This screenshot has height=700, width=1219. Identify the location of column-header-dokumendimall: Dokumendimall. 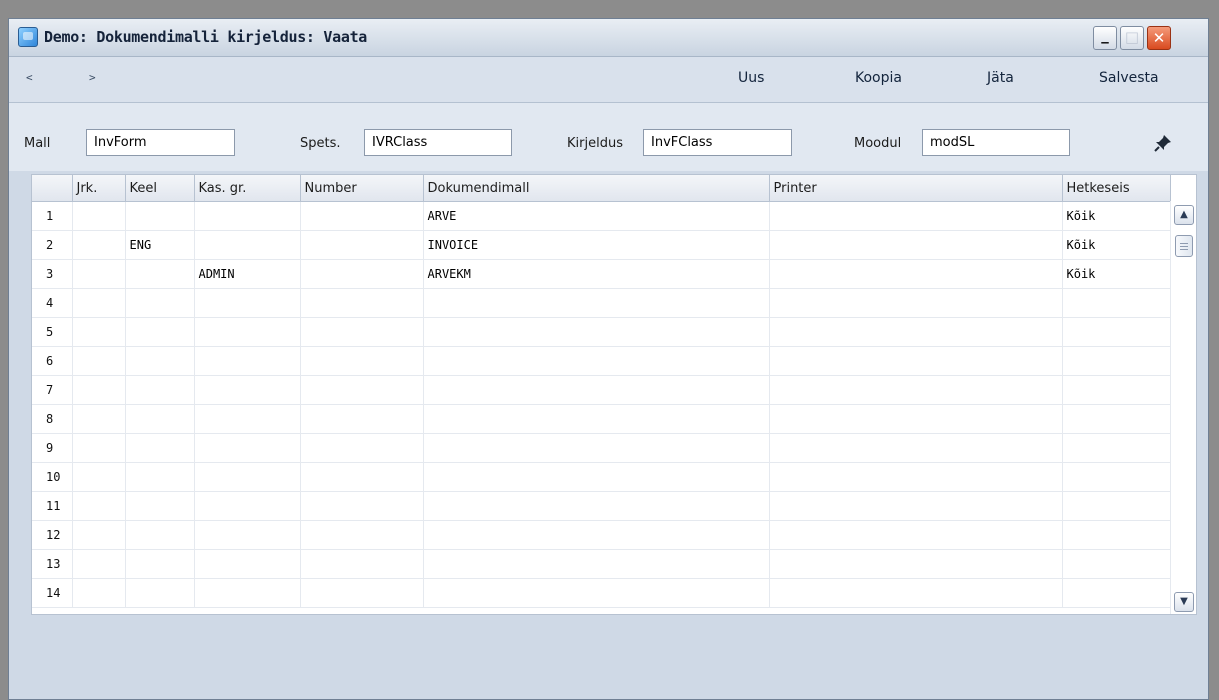
(596, 188).